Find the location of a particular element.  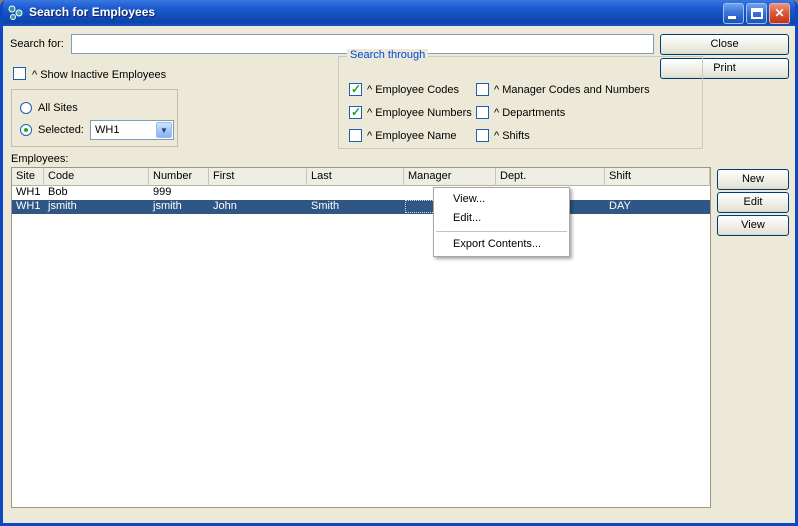

employees-label: Employees: is located at coordinates (40, 159).